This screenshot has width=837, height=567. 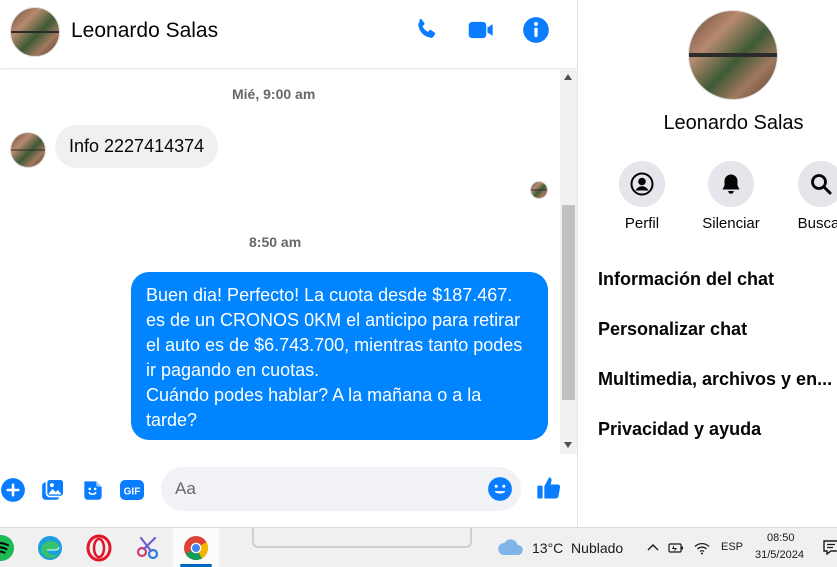 What do you see at coordinates (568, 302) in the screenshot?
I see `scroll-thumb` at bounding box center [568, 302].